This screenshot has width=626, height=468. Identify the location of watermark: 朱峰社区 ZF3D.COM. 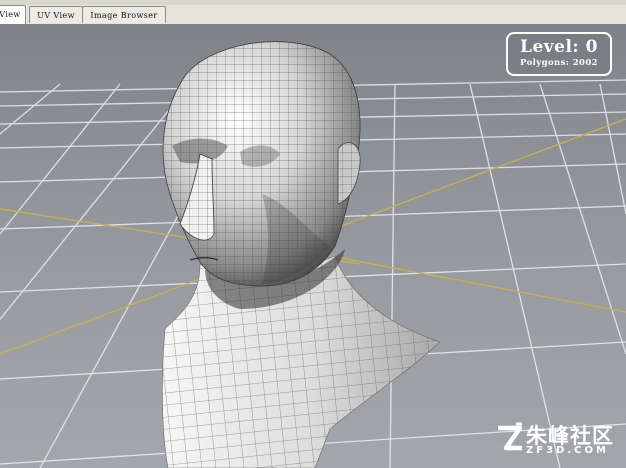
(558, 440).